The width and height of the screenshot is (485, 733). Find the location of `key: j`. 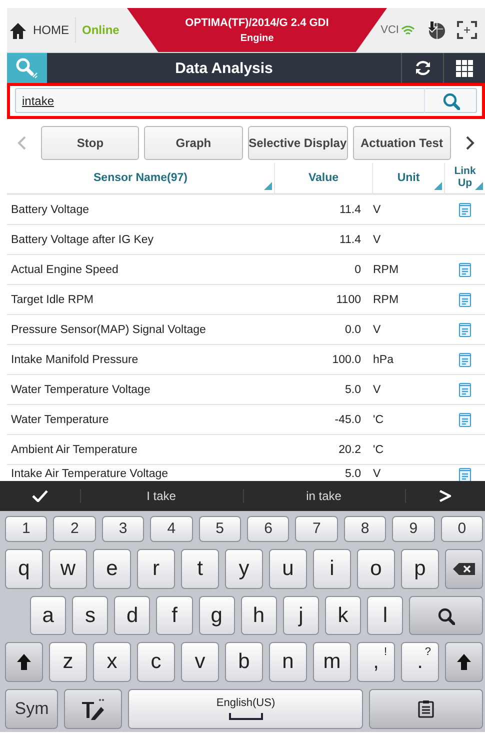

key: j is located at coordinates (300, 616).